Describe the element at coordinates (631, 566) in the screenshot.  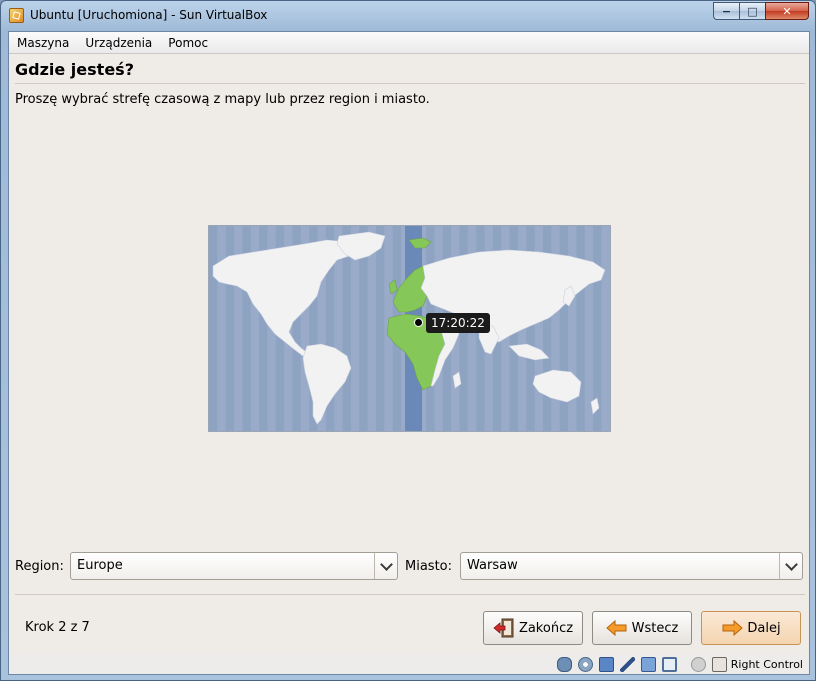
I see `city-combobox: Warsaw` at that location.